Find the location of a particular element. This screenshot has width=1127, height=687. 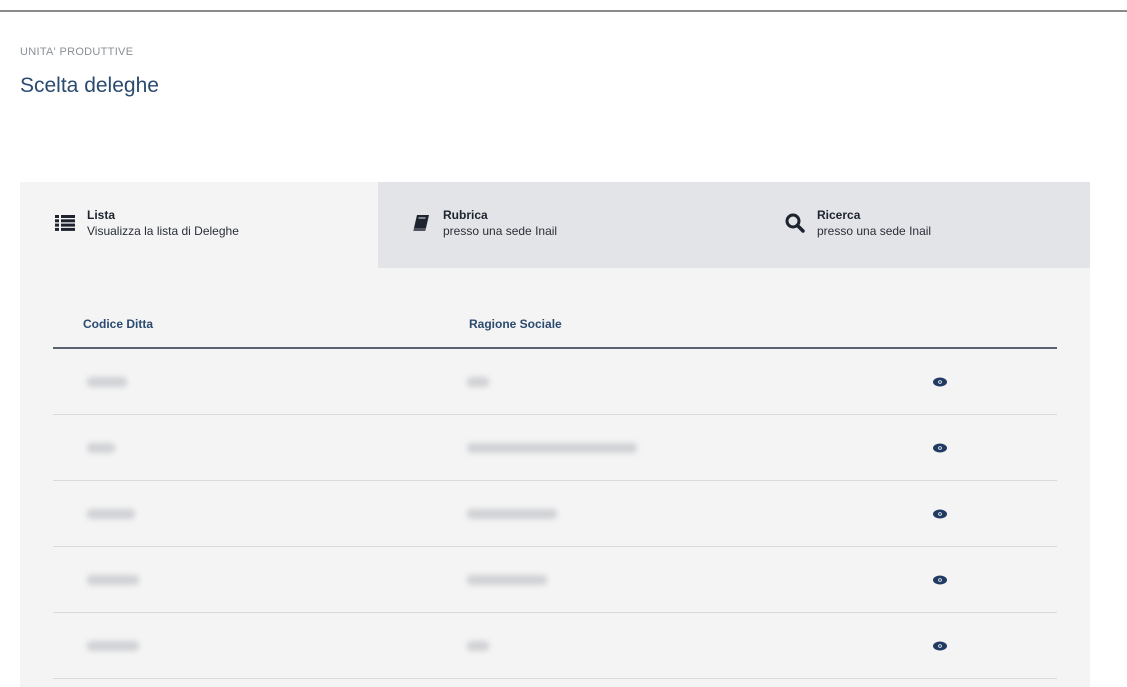

tab-rubrica-subtitle: presso una sede Inail is located at coordinates (500, 231).